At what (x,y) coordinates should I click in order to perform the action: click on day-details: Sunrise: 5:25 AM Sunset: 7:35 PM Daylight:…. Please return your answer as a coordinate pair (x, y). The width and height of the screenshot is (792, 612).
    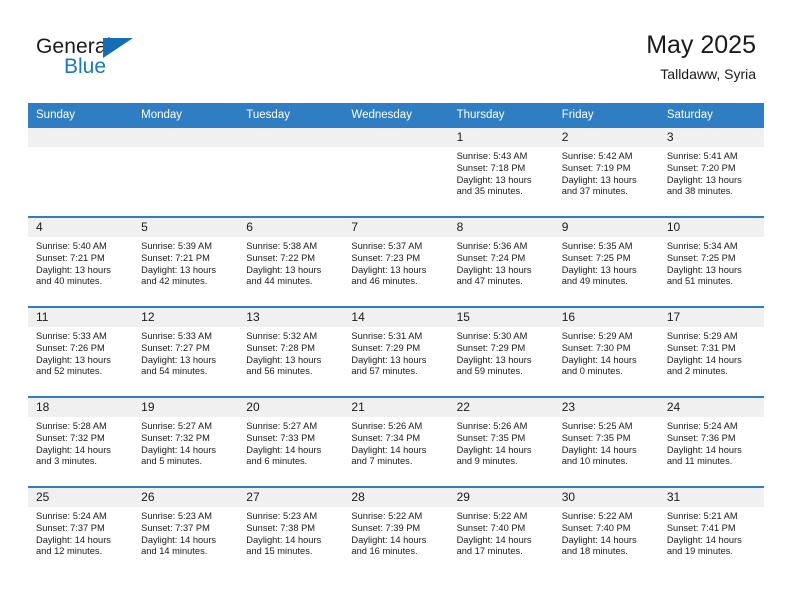
    Looking at the image, I should click on (606, 442).